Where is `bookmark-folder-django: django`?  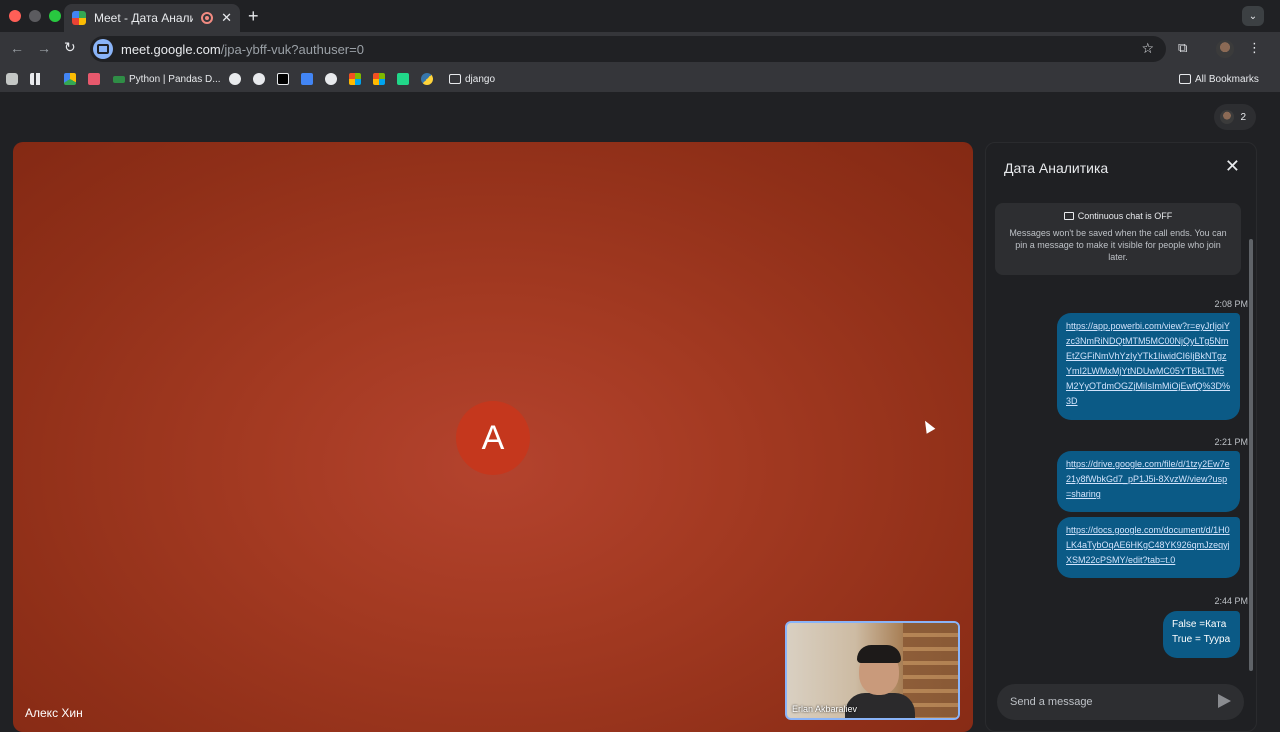
bookmark-folder-django: django is located at coordinates (472, 79).